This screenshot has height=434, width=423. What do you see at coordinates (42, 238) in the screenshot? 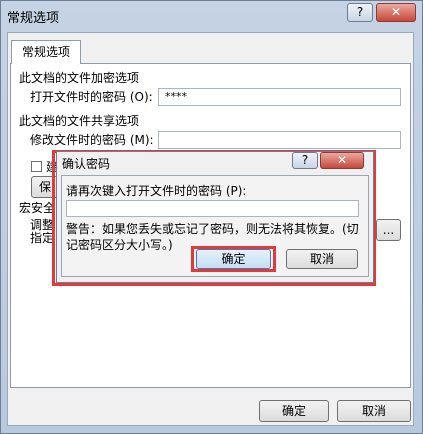
I see `macro-text-line2: 指定` at bounding box center [42, 238].